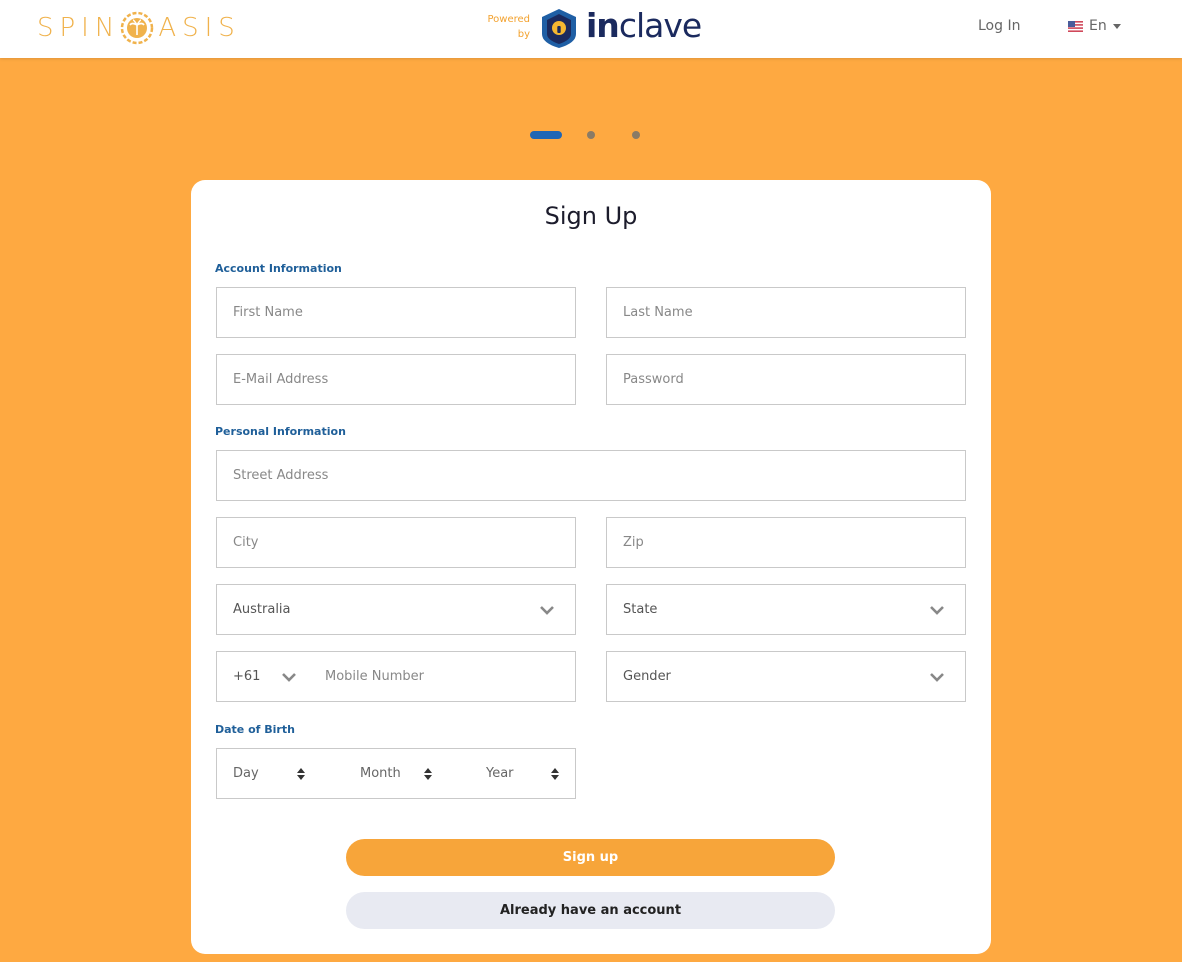 The image size is (1182, 962). I want to click on city-input: City, so click(396, 542).